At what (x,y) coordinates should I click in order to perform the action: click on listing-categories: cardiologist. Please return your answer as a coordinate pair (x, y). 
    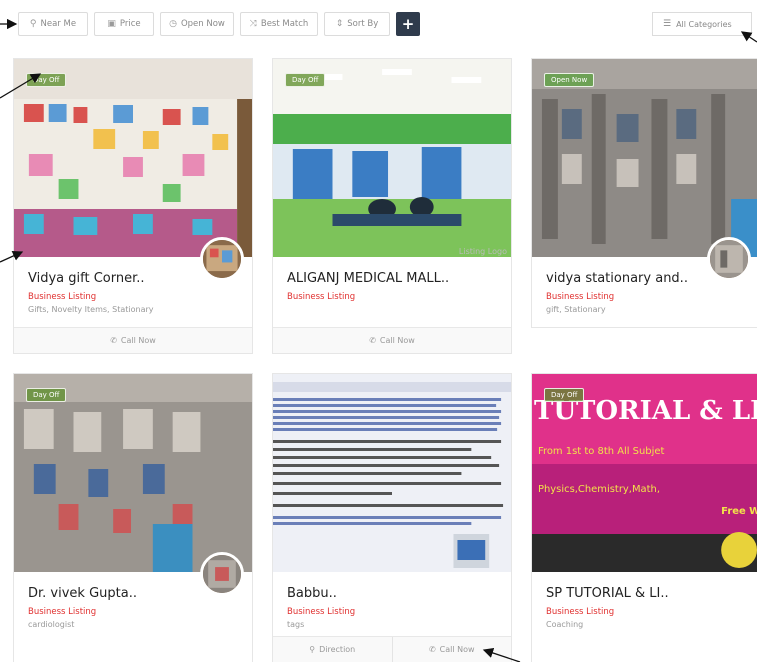
    Looking at the image, I should click on (51, 624).